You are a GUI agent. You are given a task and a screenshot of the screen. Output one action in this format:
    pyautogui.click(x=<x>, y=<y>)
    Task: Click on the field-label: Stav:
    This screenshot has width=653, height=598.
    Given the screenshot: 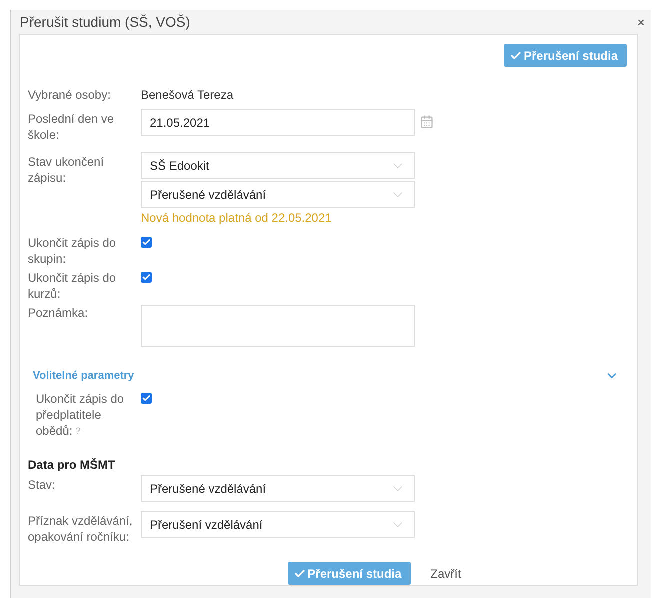 What is the action you would take?
    pyautogui.click(x=42, y=485)
    